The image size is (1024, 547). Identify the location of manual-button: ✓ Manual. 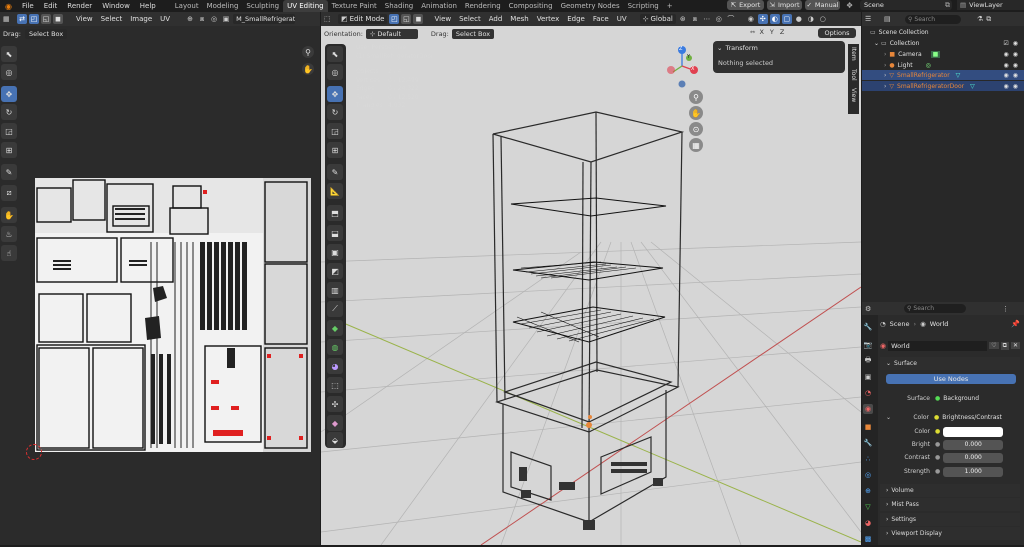
(822, 5).